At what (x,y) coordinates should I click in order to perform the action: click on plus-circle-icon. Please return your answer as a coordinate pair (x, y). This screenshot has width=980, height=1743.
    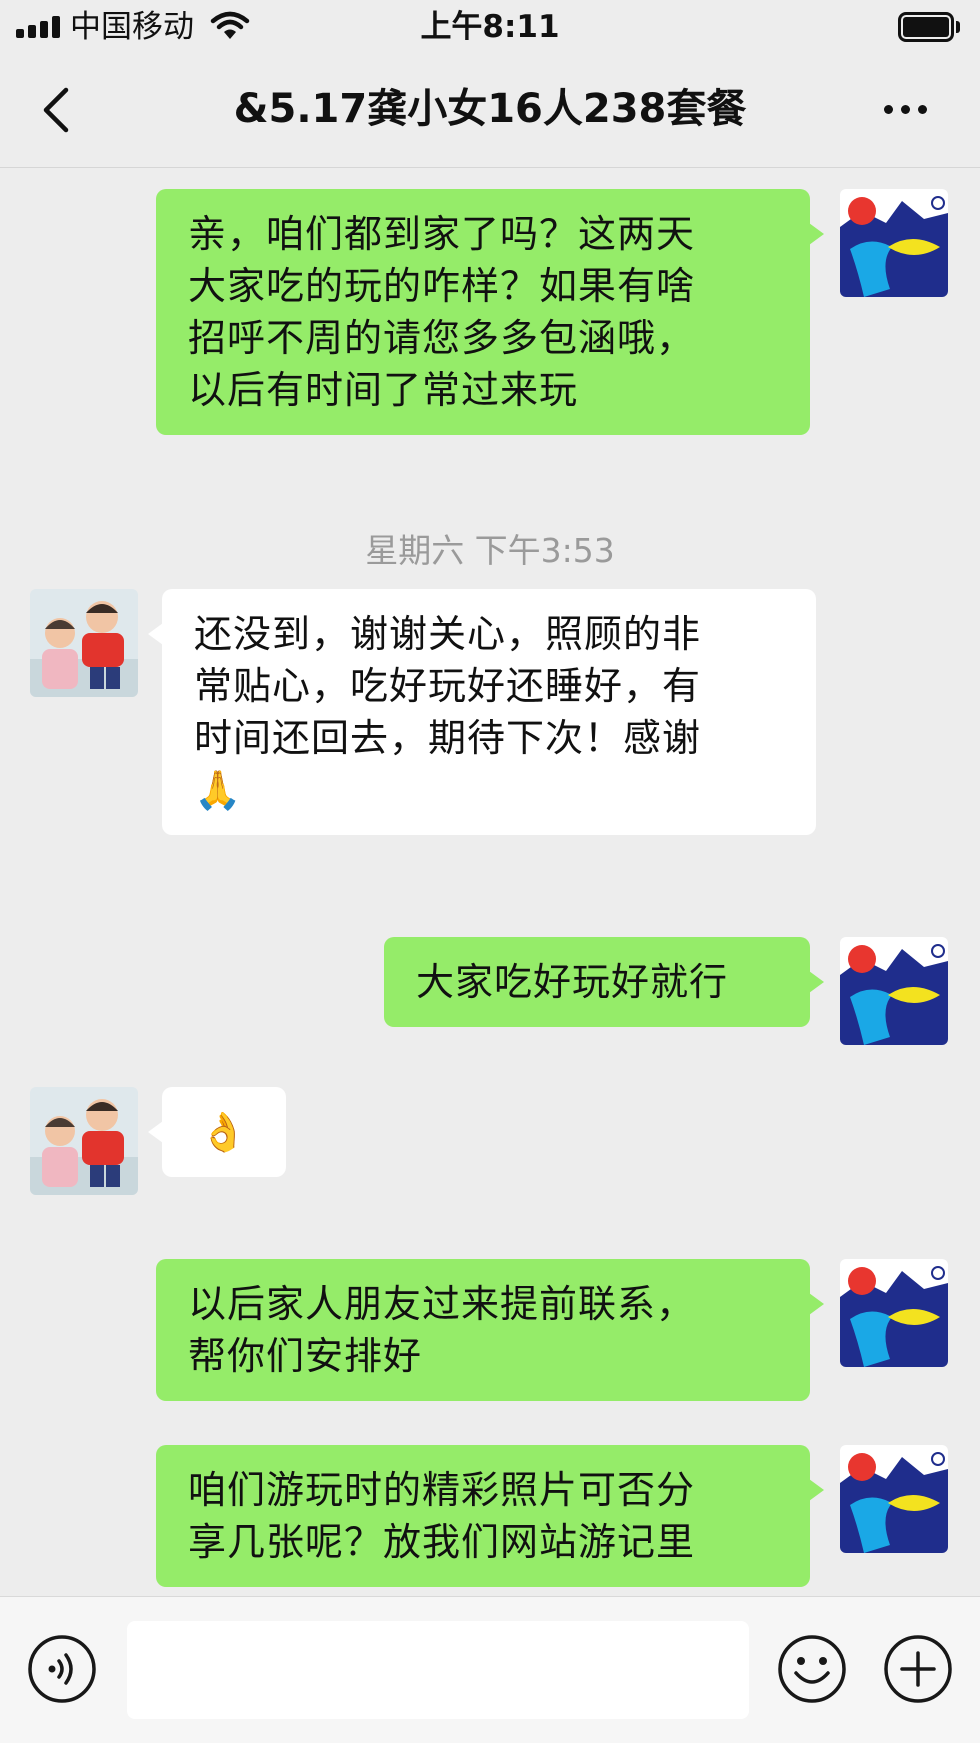
    Looking at the image, I should click on (918, 1669).